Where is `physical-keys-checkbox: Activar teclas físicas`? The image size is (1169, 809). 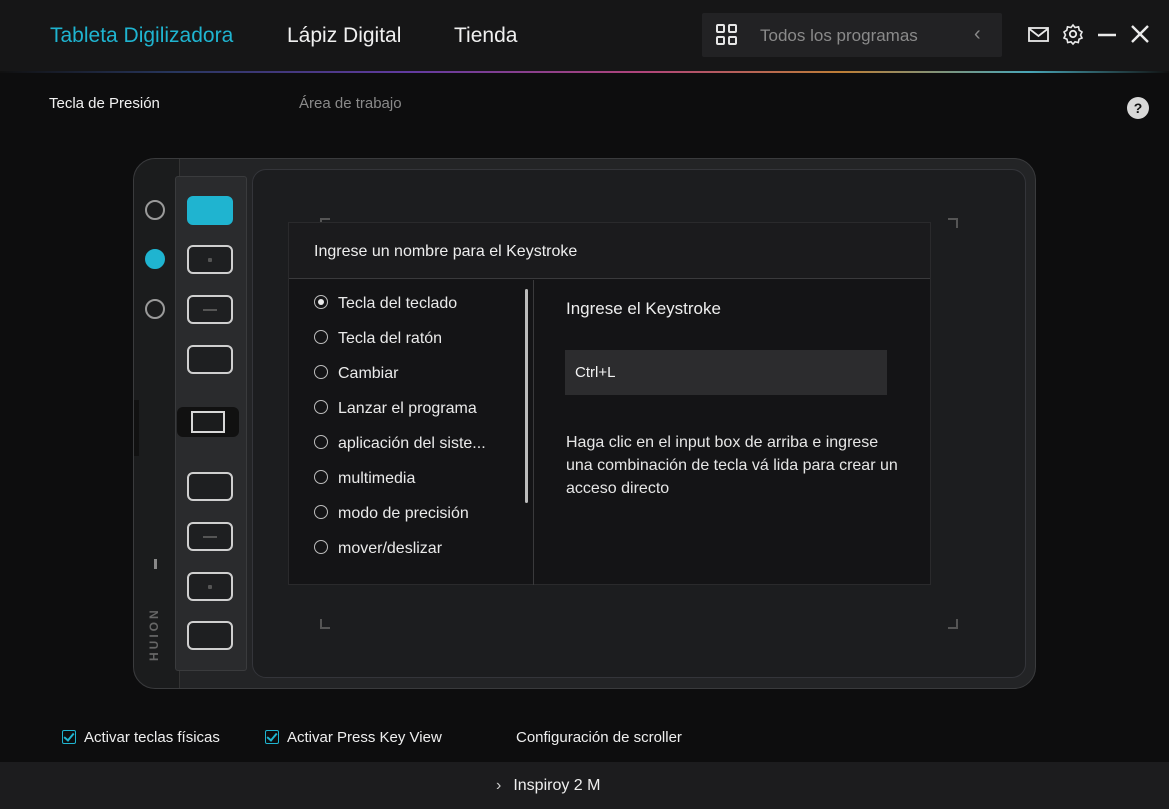
physical-keys-checkbox: Activar teclas físicas is located at coordinates (141, 737).